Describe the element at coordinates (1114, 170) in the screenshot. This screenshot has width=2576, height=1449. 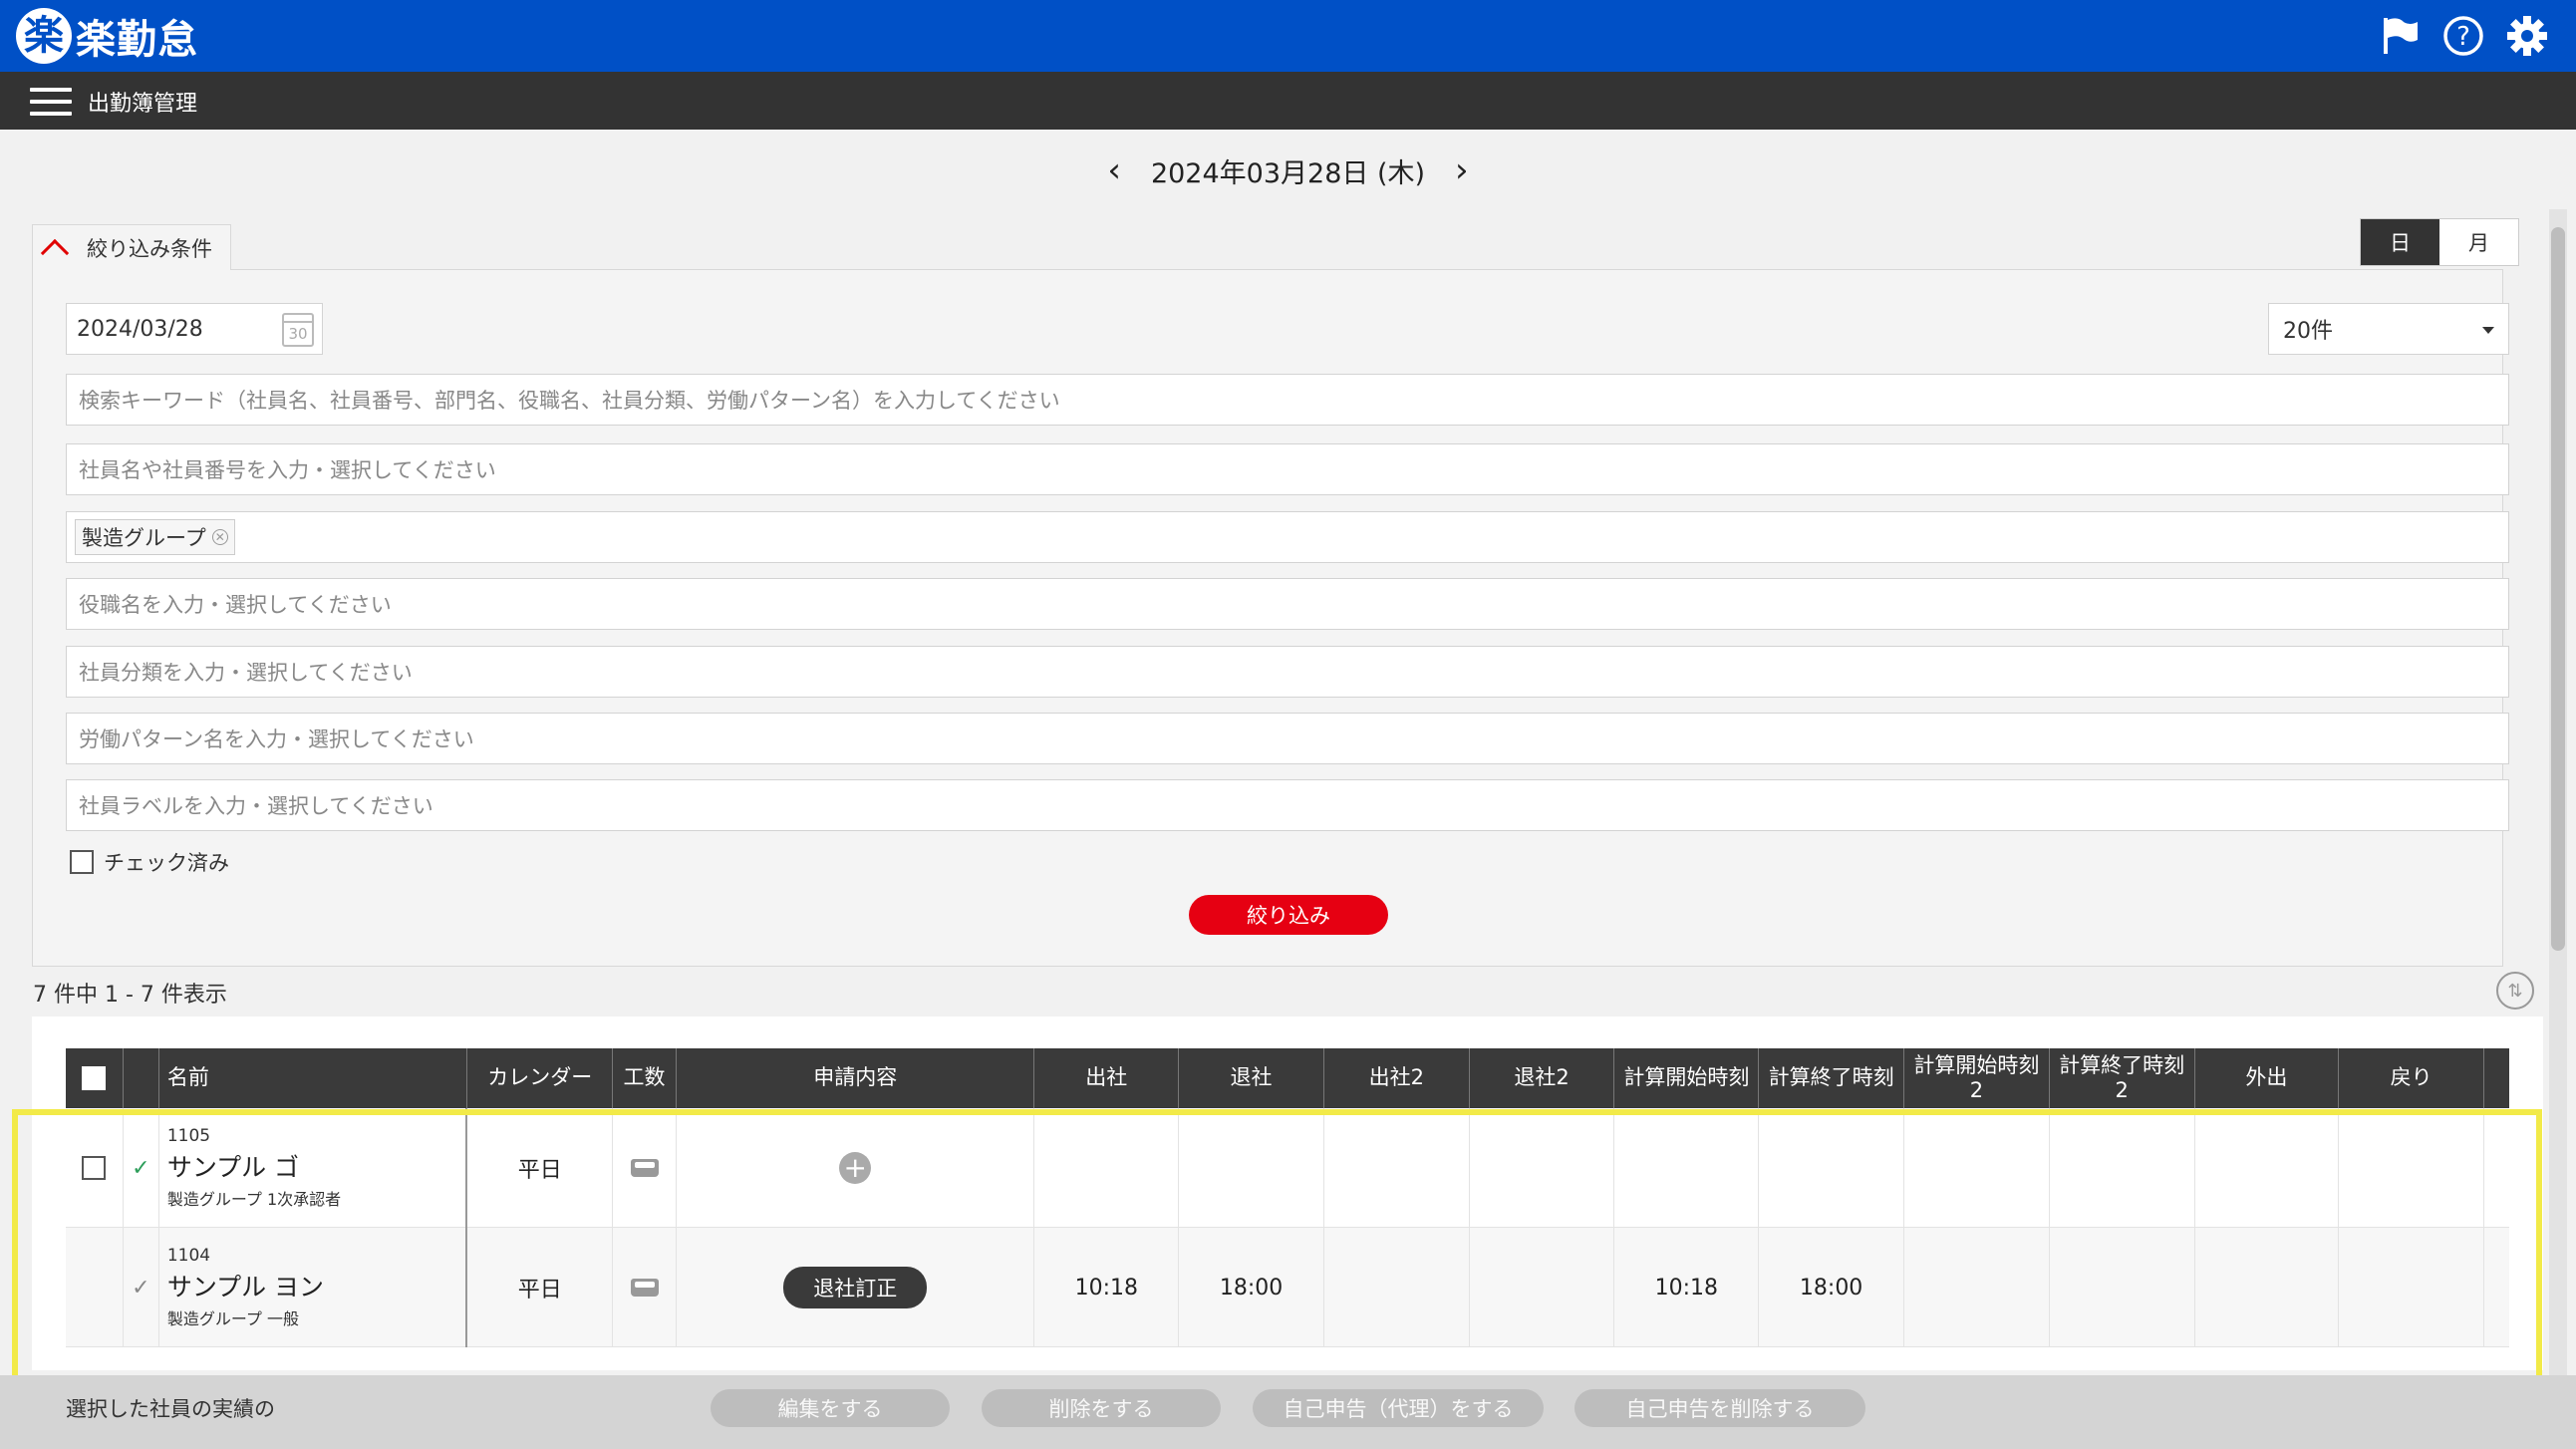
I see `prev-day-chevron-icon: ‹` at that location.